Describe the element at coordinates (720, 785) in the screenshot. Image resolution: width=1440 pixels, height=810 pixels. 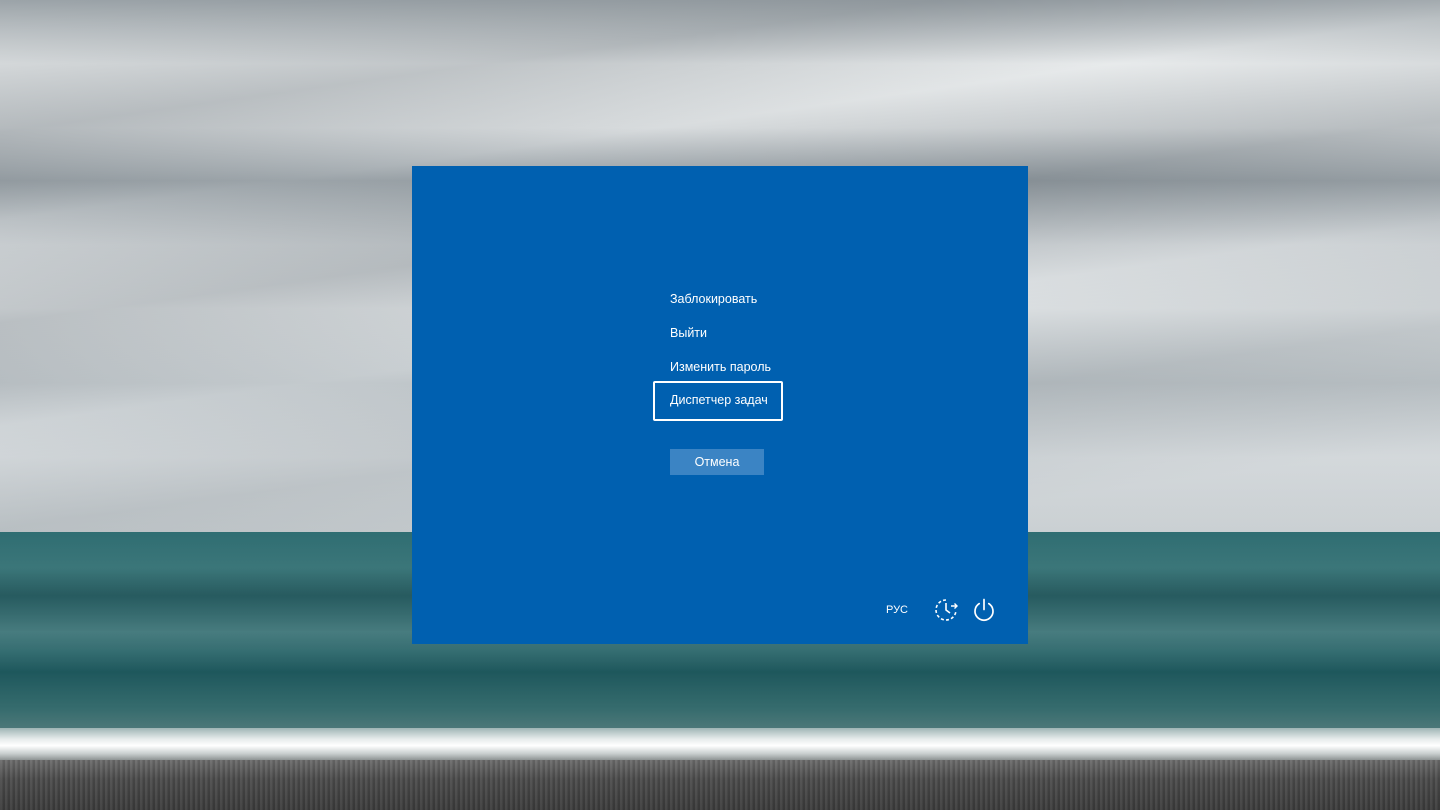
I see `background-beach` at that location.